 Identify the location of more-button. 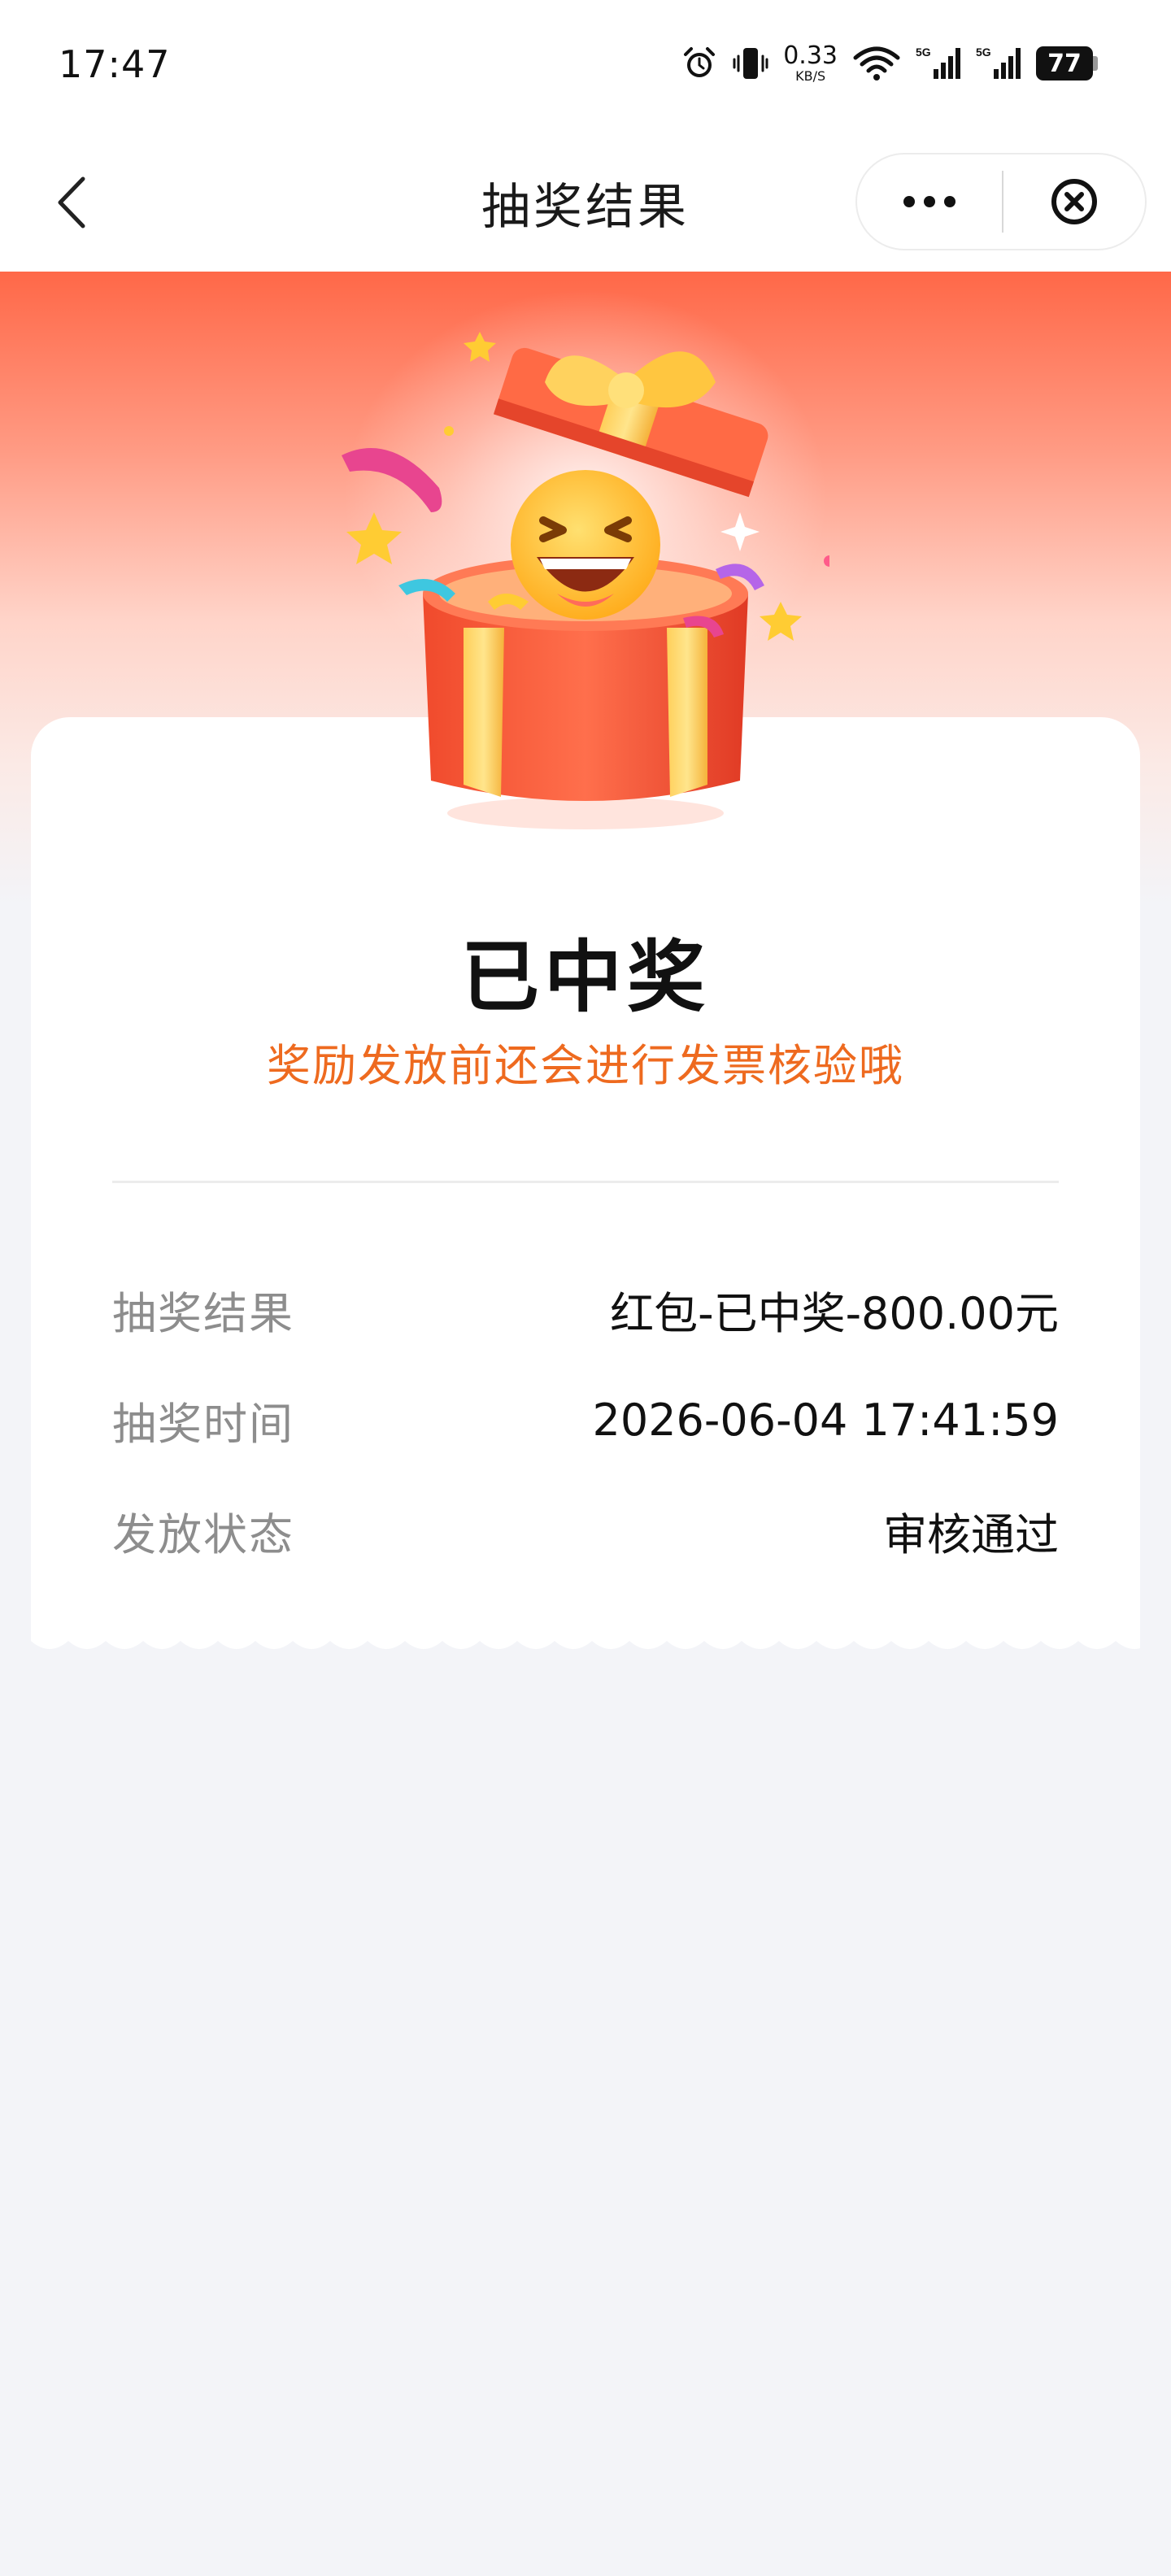
(929, 202).